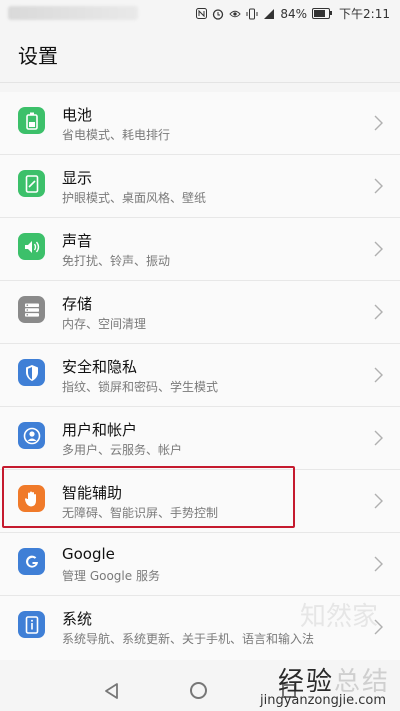  What do you see at coordinates (77, 115) in the screenshot?
I see `settings-item-label: 电池` at bounding box center [77, 115].